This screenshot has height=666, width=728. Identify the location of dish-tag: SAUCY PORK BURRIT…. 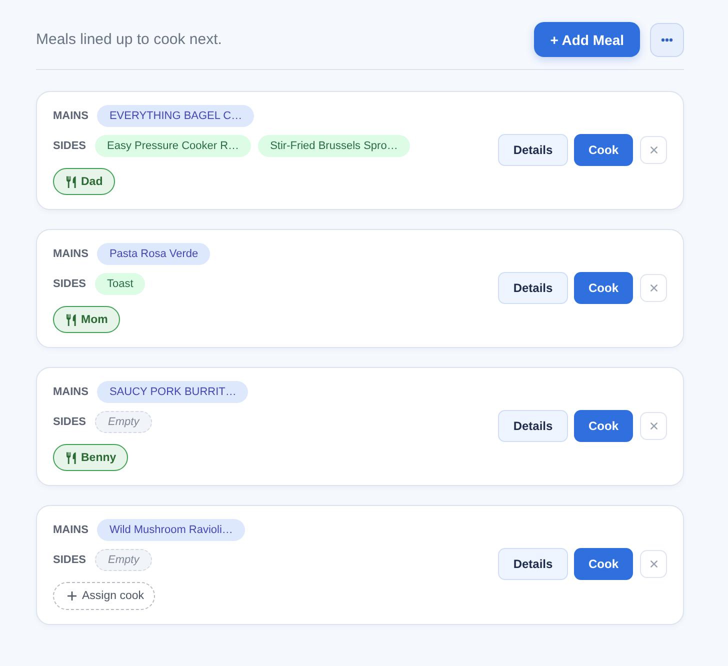
(172, 391).